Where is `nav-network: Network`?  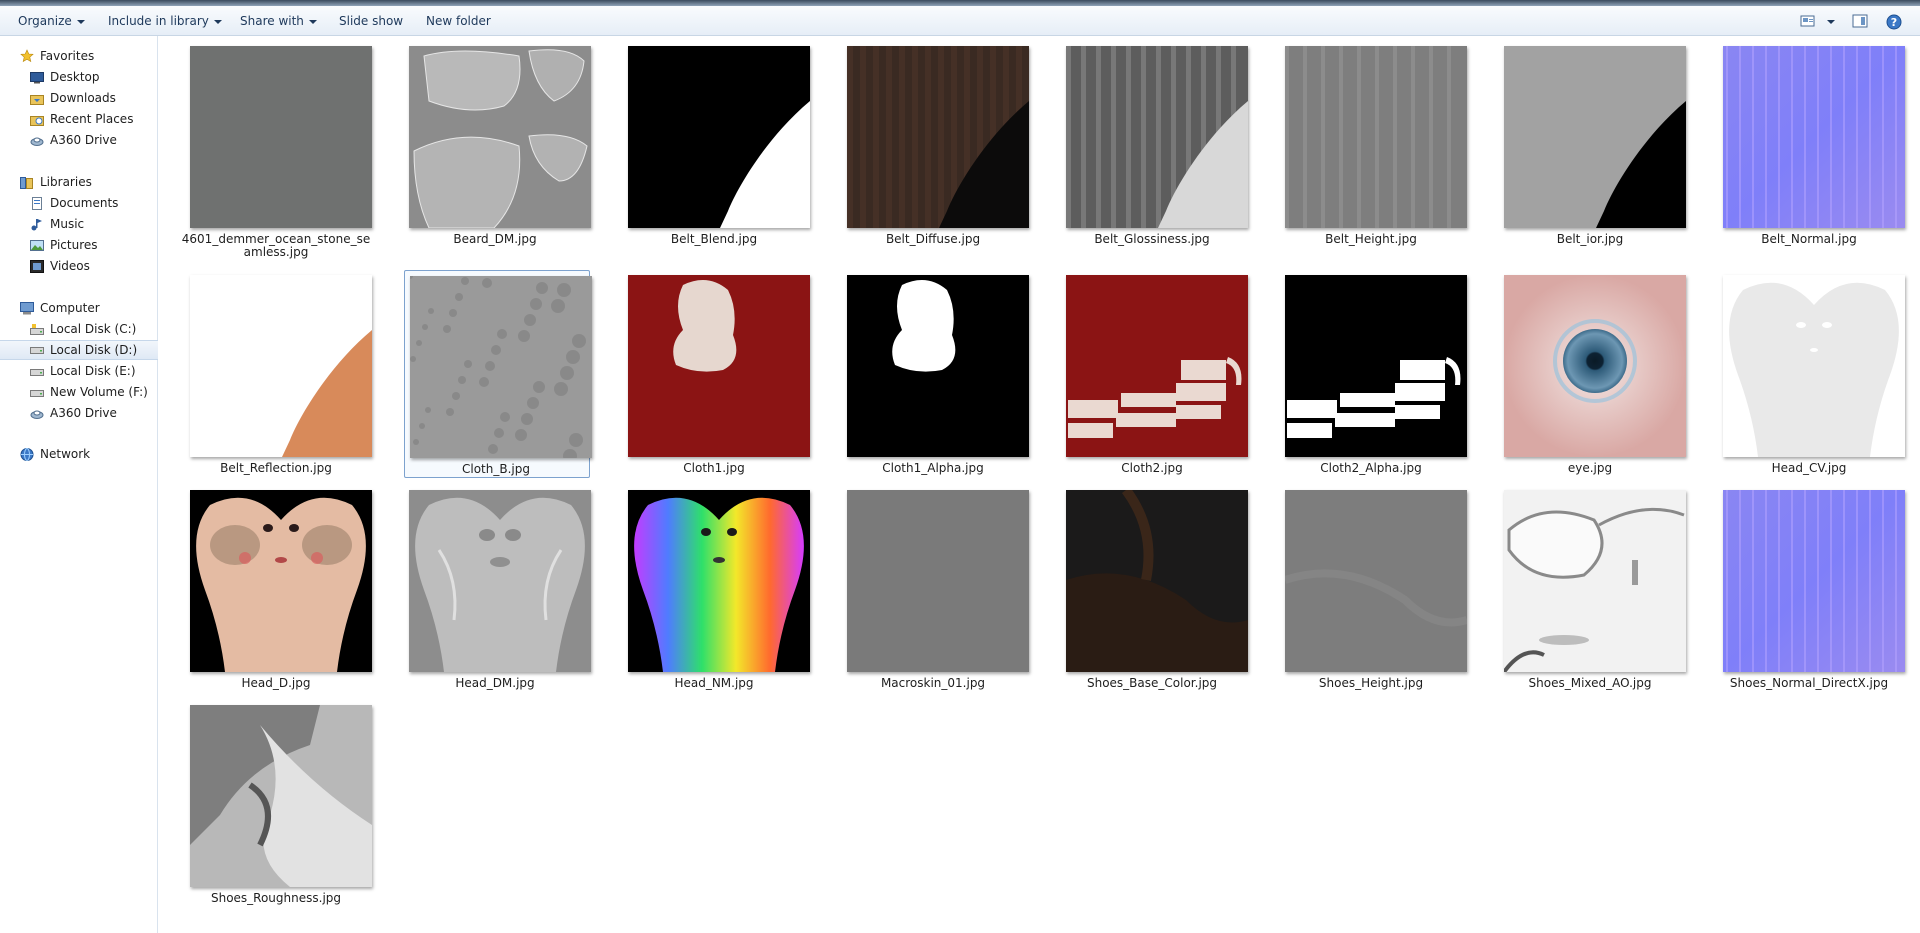
nav-network: Network is located at coordinates (79, 454).